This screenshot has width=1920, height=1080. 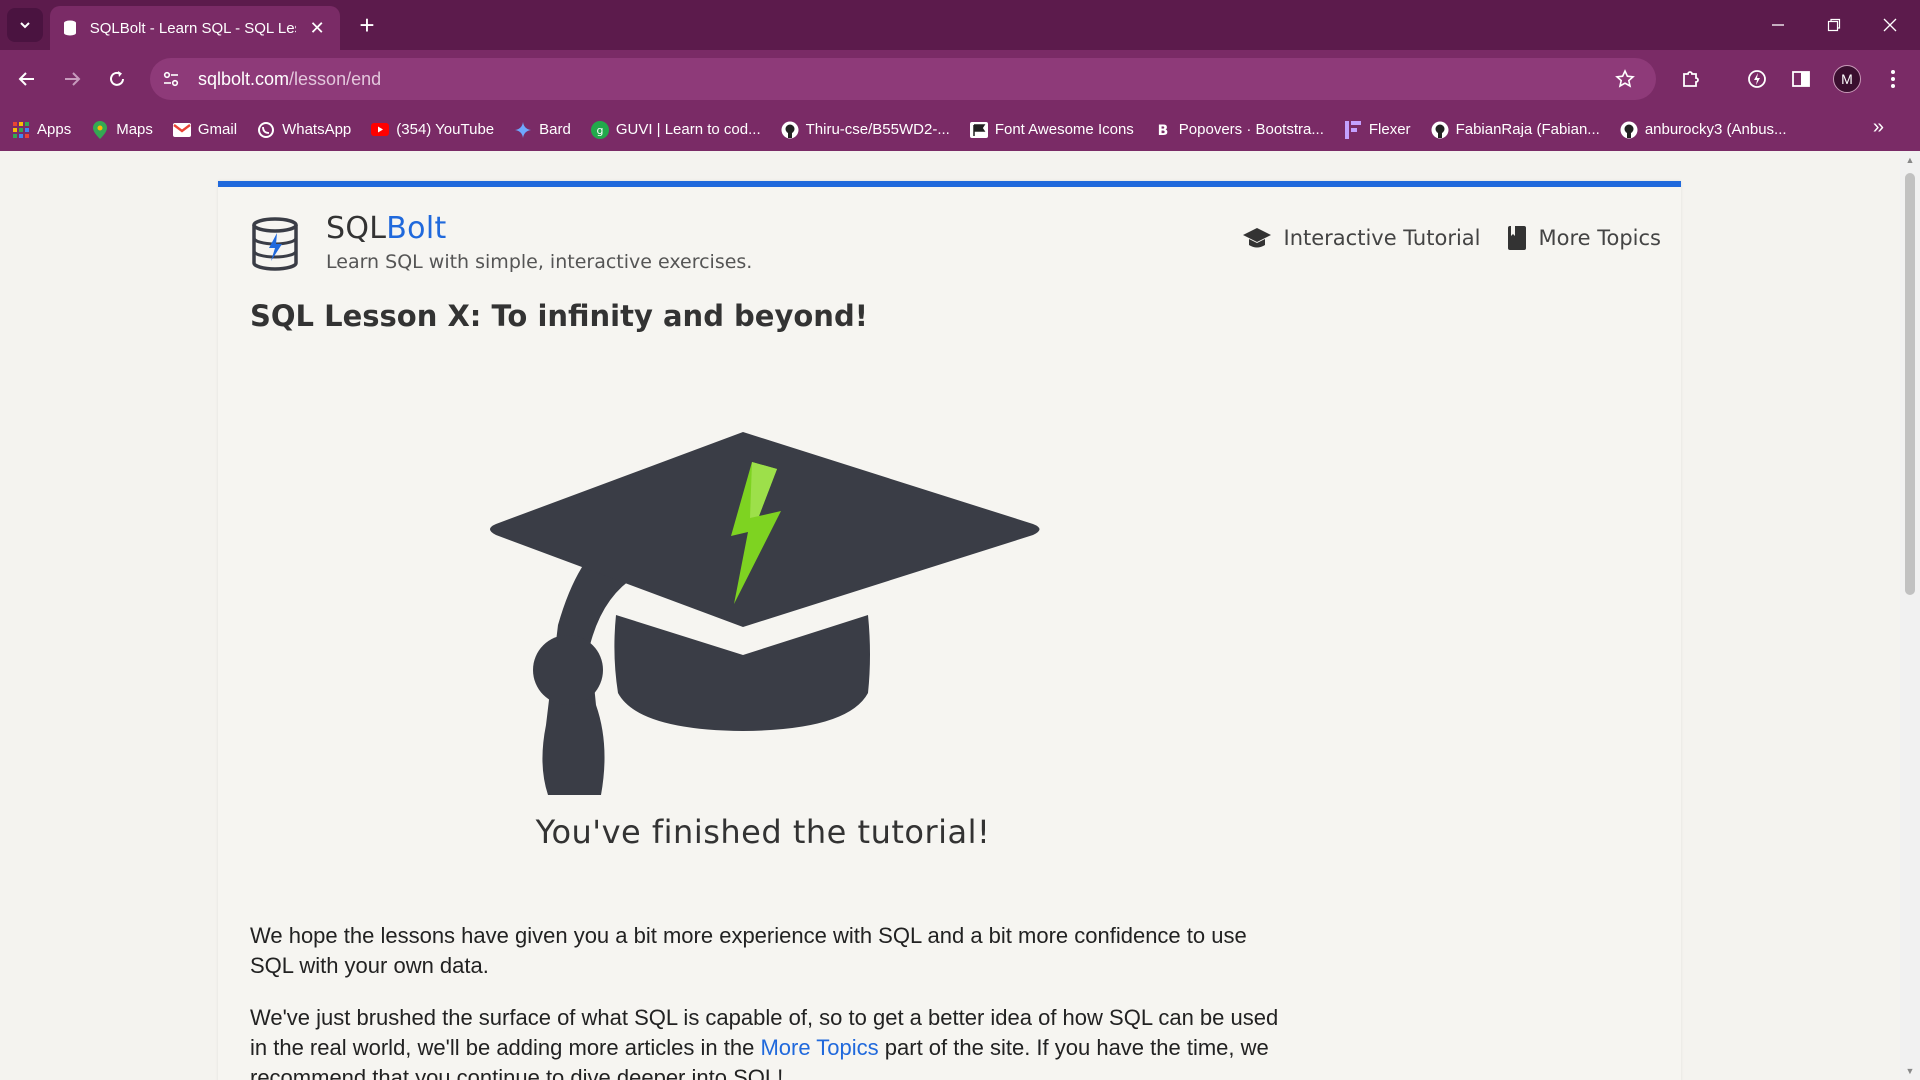 I want to click on apps-grid-icon, so click(x=21, y=130).